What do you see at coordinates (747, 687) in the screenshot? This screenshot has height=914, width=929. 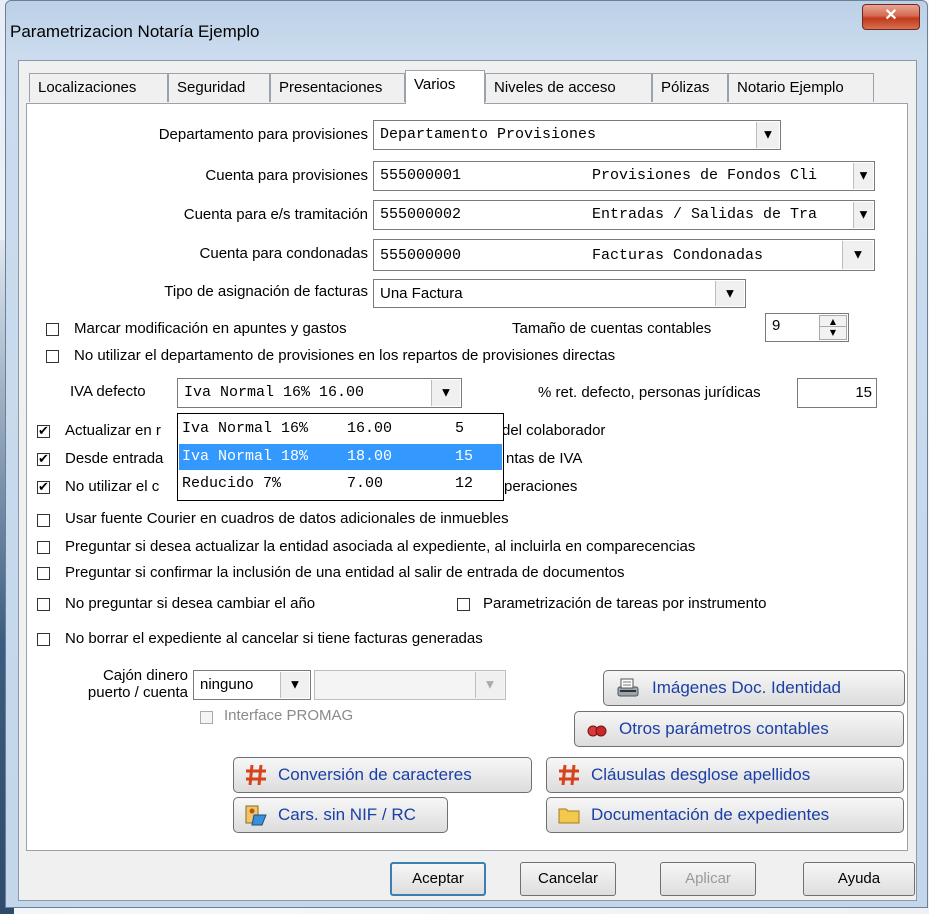 I see `imagenes-doc-label: Imágenes Doc. Identidad` at bounding box center [747, 687].